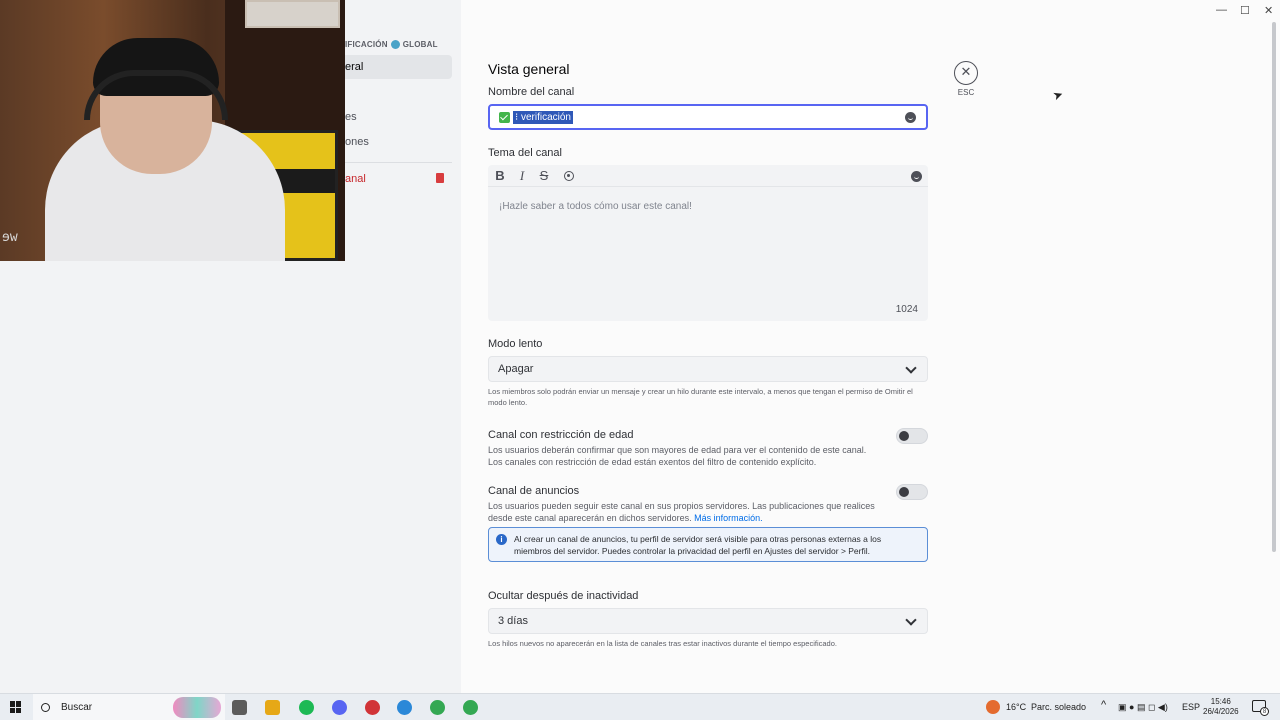  I want to click on age-restricted-toggle, so click(912, 436).